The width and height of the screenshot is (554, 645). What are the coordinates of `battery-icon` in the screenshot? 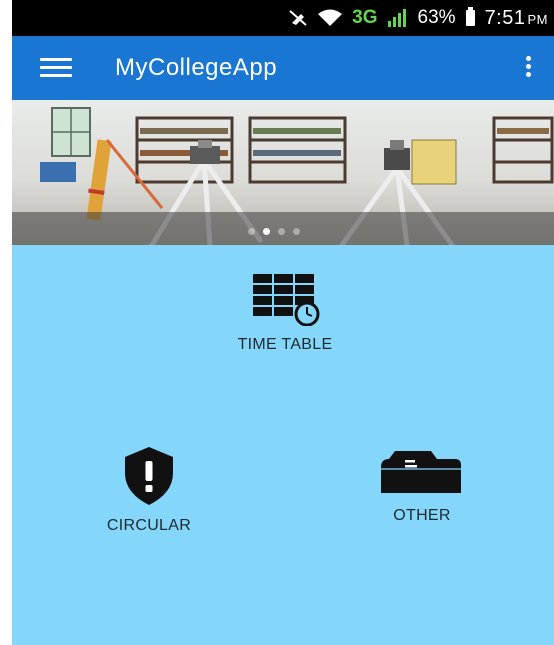 It's located at (470, 16).